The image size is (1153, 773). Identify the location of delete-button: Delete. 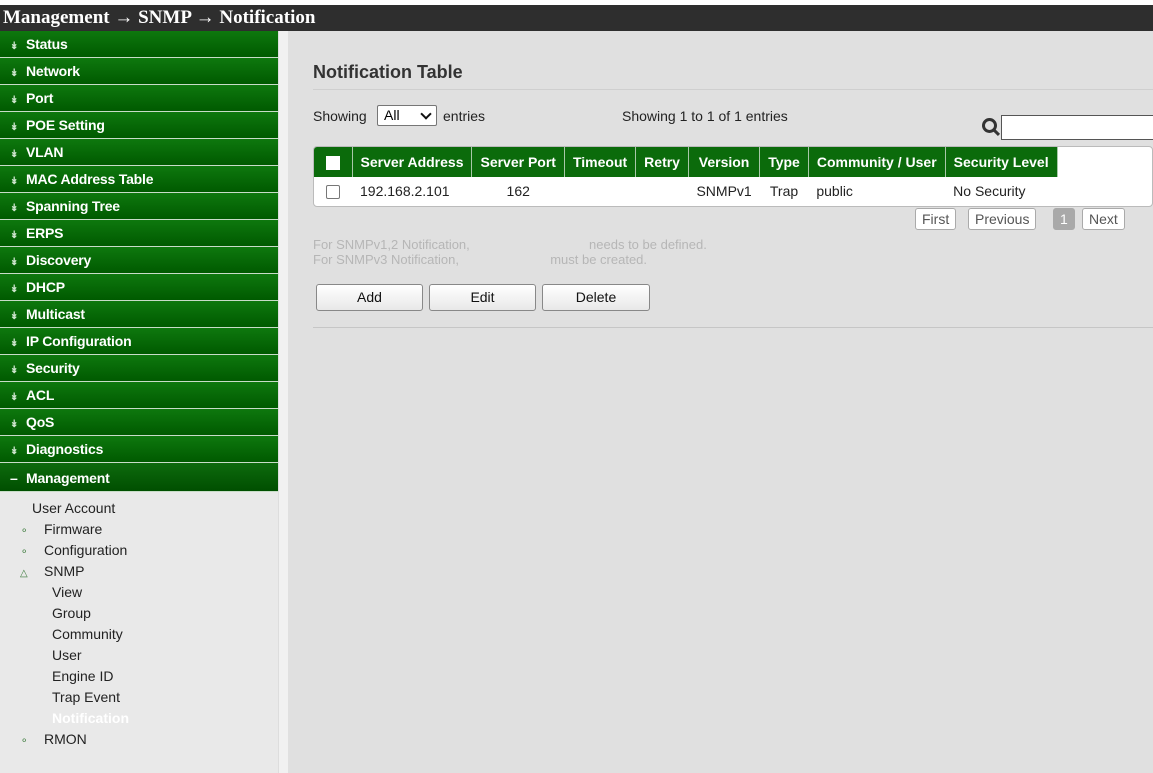
(596, 297).